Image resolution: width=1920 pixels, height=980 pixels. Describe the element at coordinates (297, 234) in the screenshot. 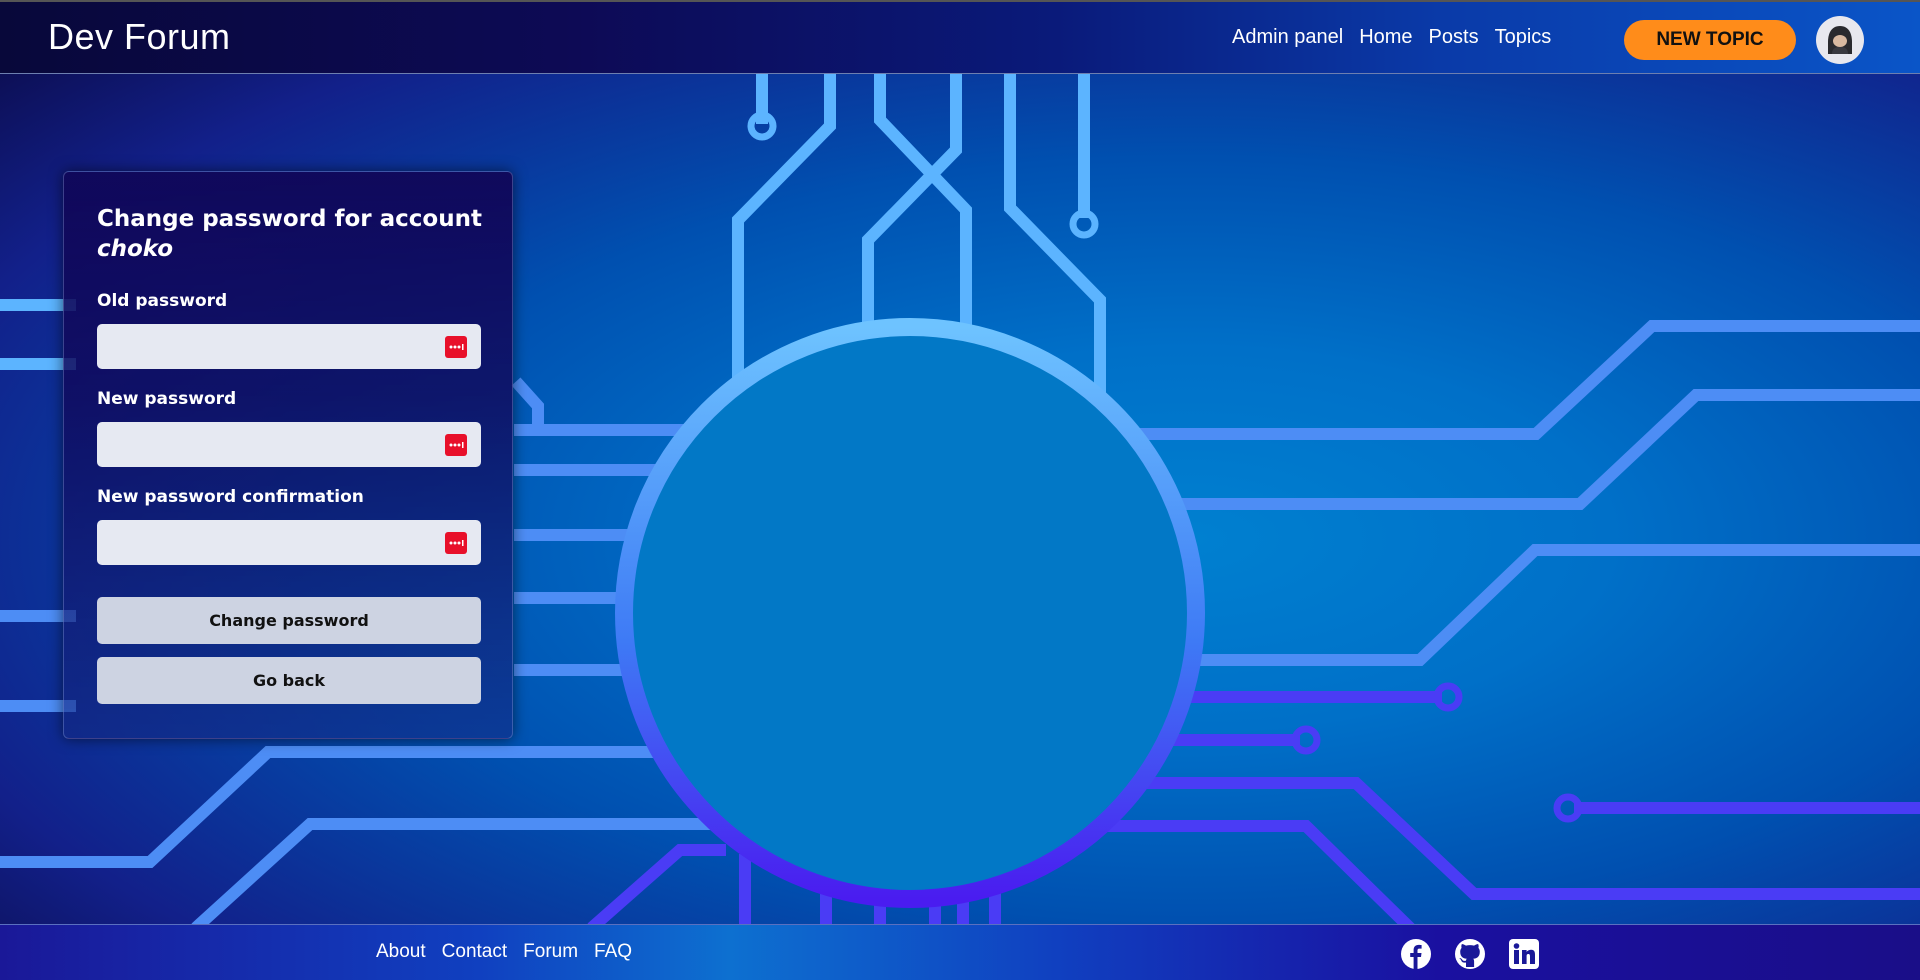

I see `card-title: Change password for account choko` at that location.